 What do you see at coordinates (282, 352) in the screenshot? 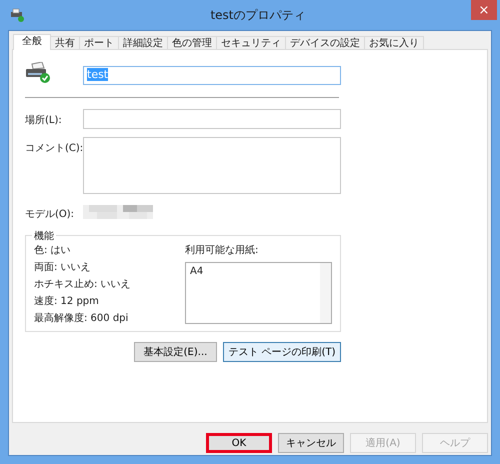
I see `dialog-button: テスト ページの印刷(T)` at bounding box center [282, 352].